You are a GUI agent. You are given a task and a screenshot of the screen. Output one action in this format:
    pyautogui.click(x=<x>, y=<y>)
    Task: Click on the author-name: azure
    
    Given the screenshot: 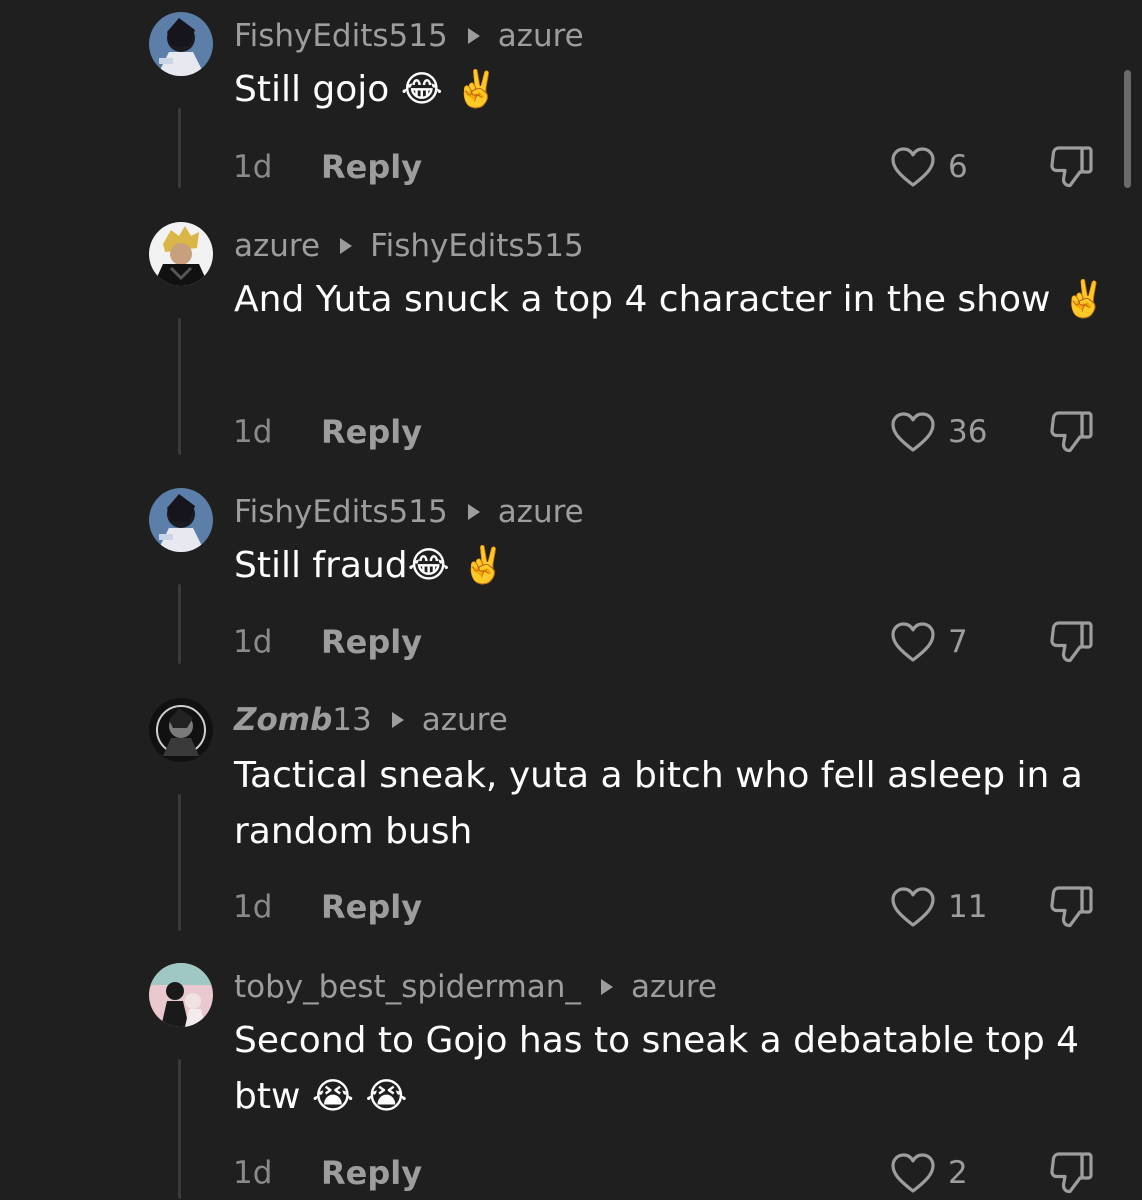 What is the action you would take?
    pyautogui.click(x=277, y=246)
    